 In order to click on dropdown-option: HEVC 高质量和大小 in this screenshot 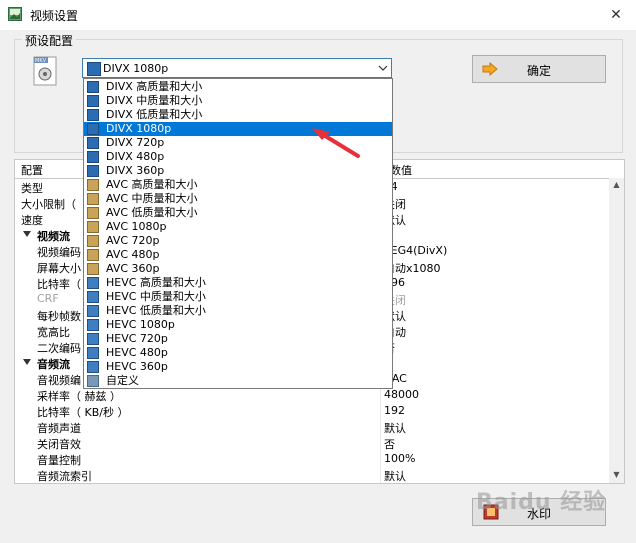, I will do `click(238, 283)`.